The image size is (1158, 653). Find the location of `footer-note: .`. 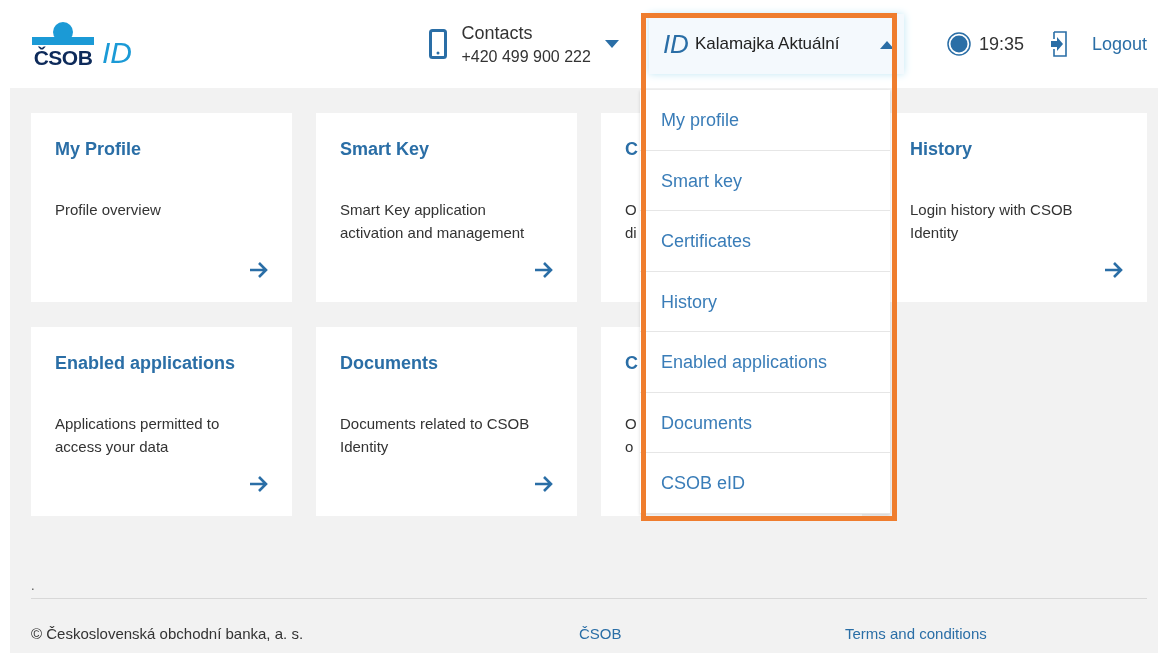

footer-note: . is located at coordinates (33, 586).